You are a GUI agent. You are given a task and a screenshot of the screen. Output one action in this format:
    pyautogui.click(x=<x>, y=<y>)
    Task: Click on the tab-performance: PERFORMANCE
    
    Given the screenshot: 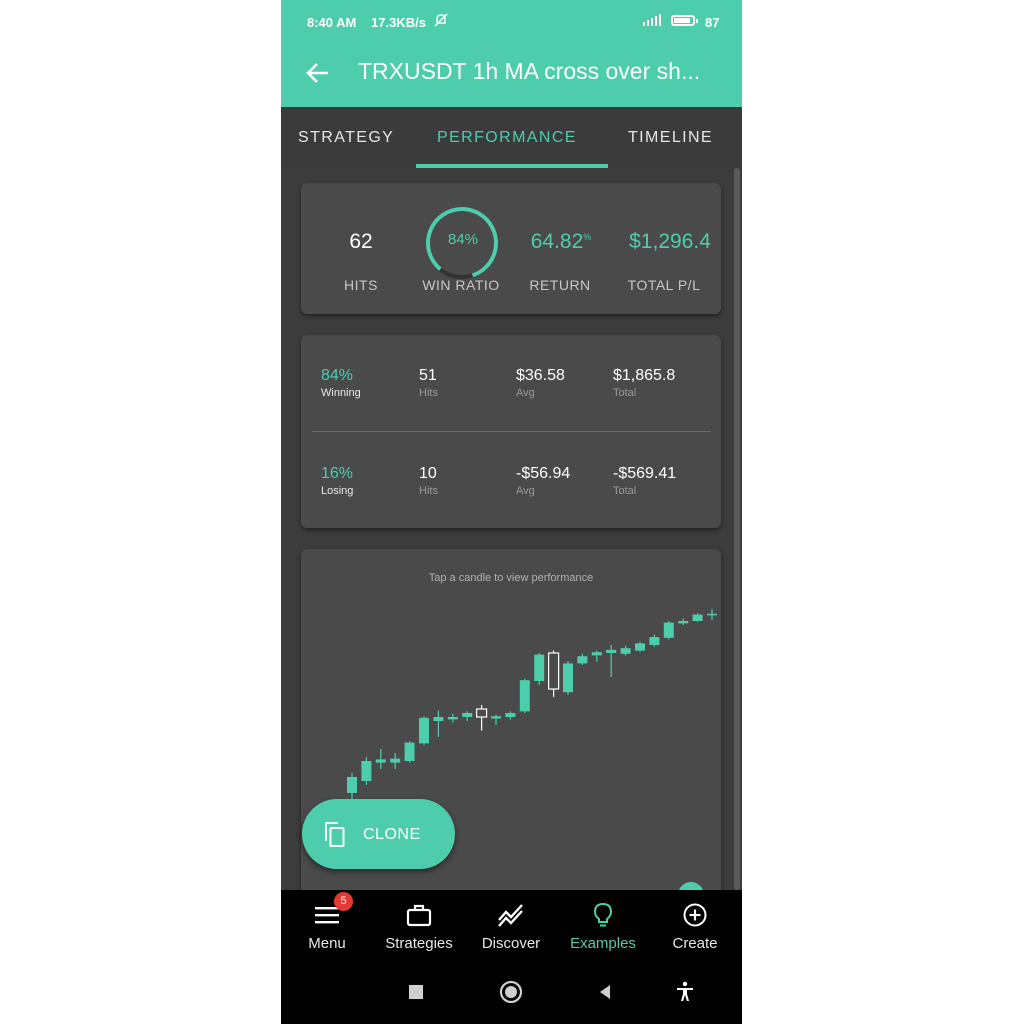 What is the action you would take?
    pyautogui.click(x=507, y=138)
    